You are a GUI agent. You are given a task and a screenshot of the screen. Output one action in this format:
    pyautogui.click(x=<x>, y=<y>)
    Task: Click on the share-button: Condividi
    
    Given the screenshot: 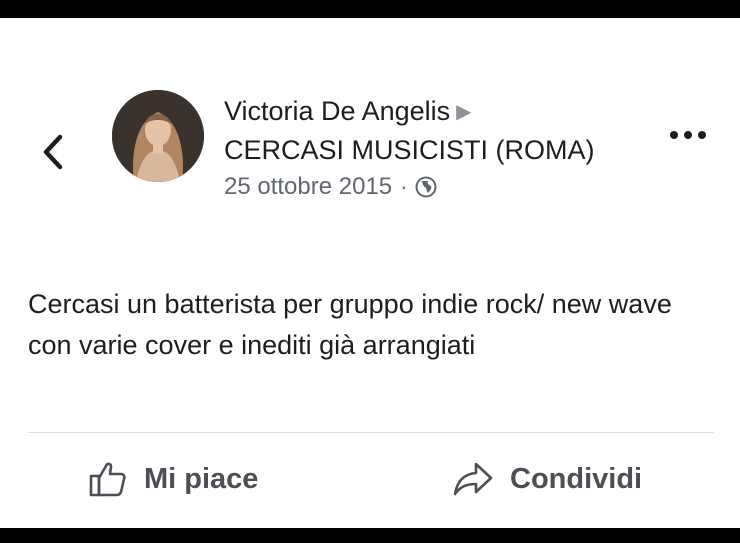 What is the action you would take?
    pyautogui.click(x=547, y=479)
    